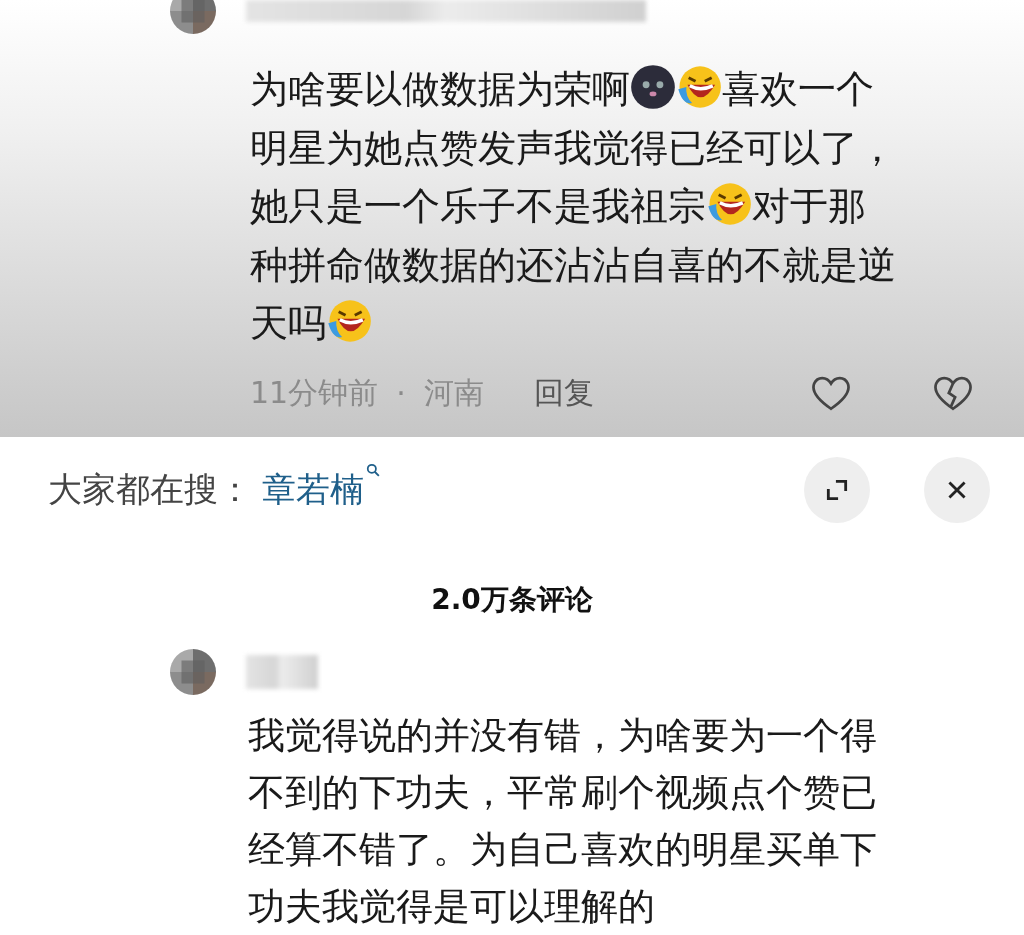 The width and height of the screenshot is (1024, 935). I want to click on heart-icon, so click(831, 393).